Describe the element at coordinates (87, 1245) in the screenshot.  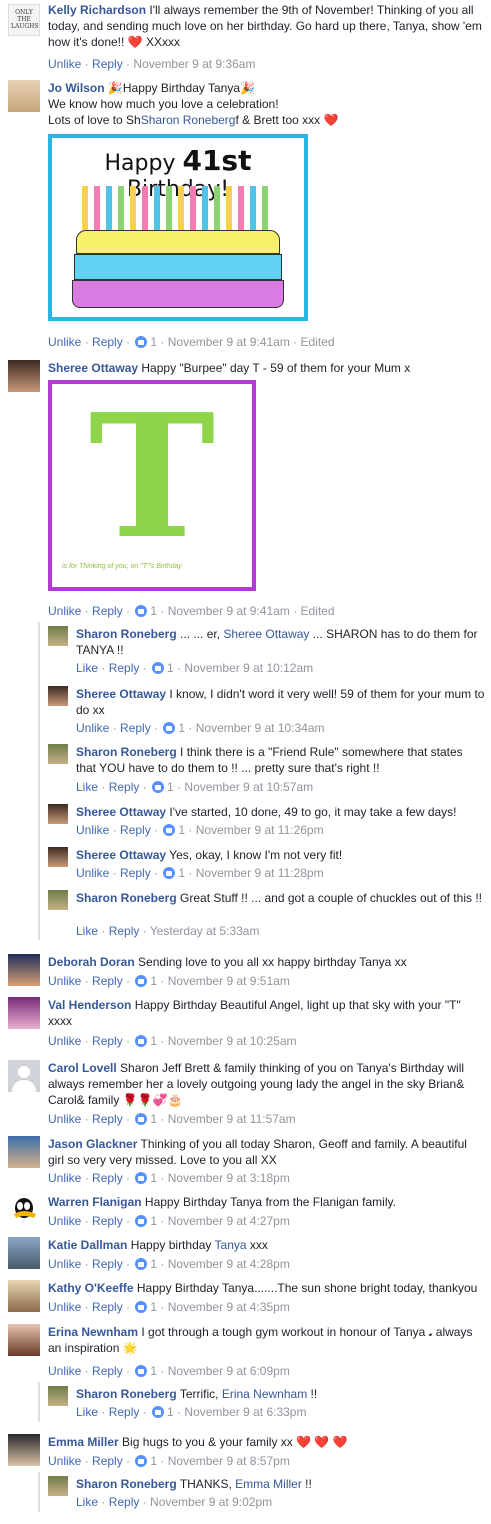
I see `comment-author: Katie Dallman` at that location.